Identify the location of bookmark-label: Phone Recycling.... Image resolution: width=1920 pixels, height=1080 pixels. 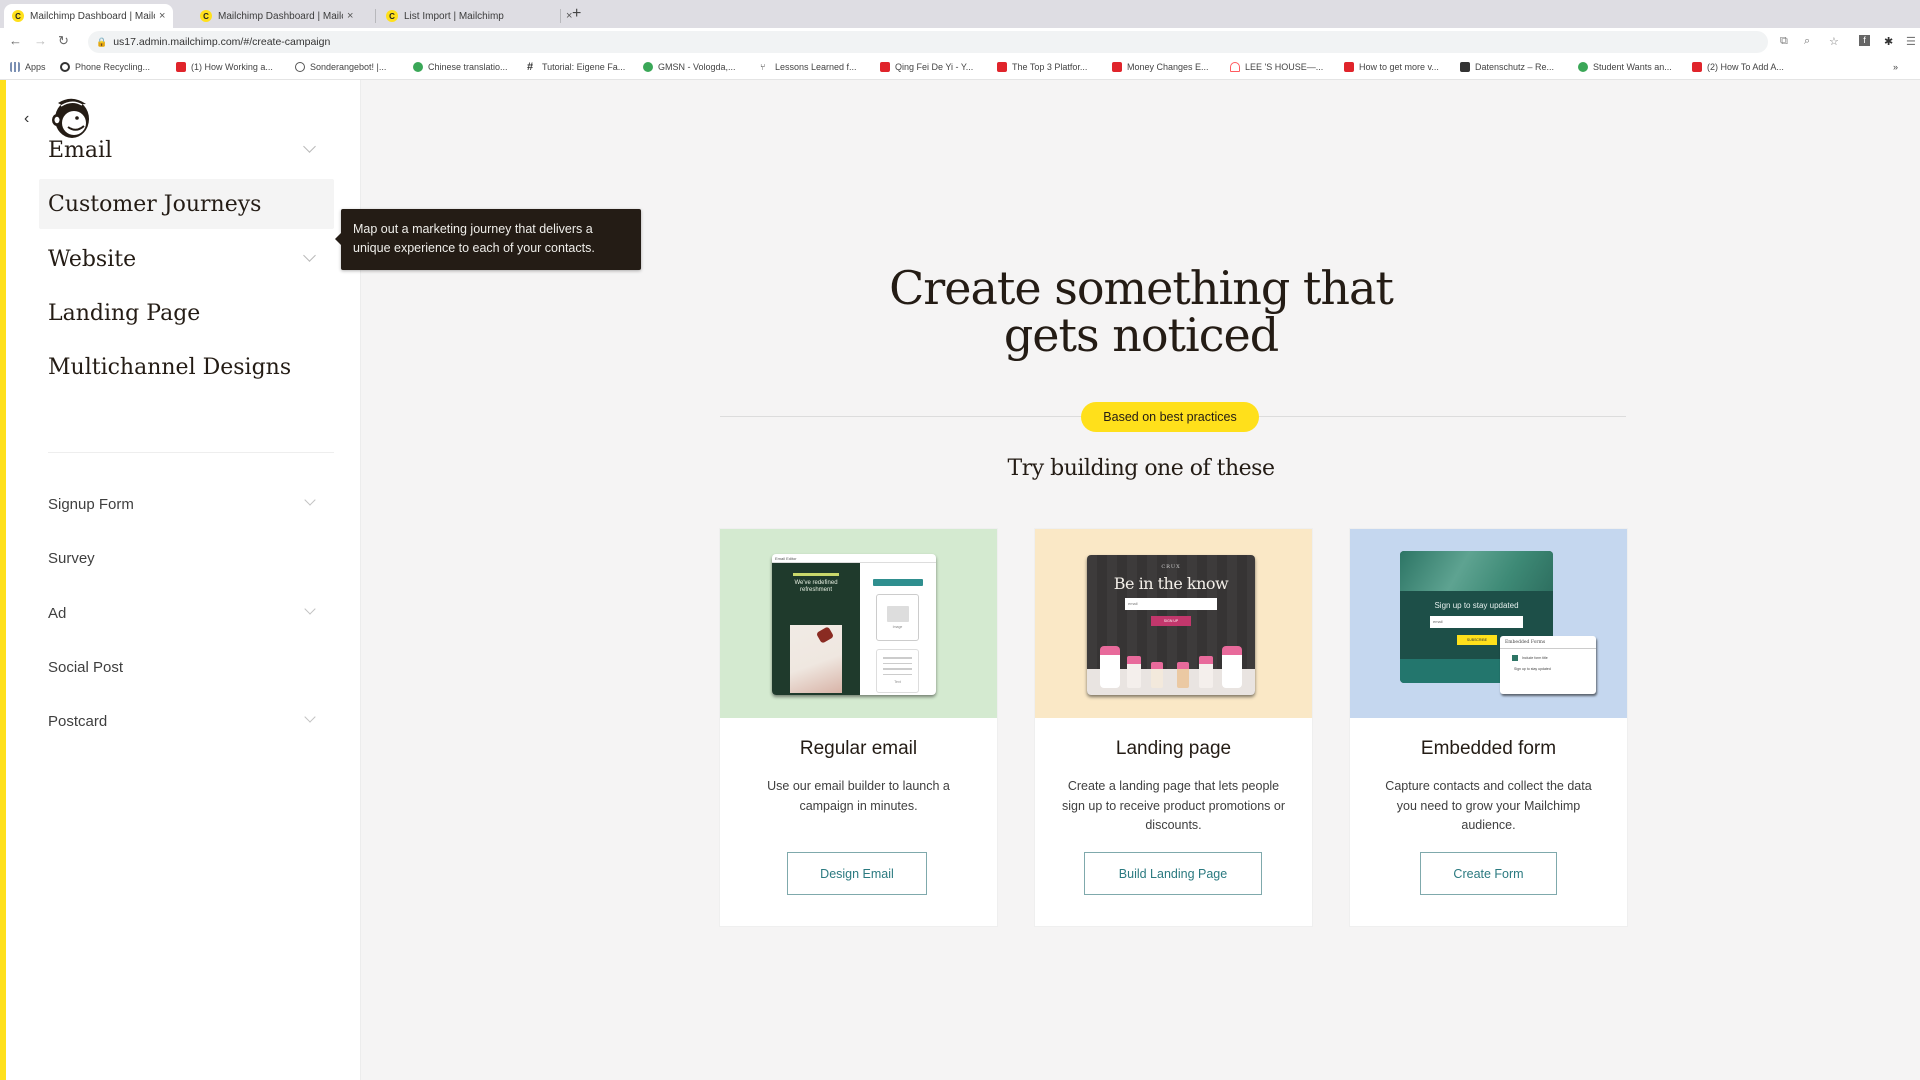
(113, 67).